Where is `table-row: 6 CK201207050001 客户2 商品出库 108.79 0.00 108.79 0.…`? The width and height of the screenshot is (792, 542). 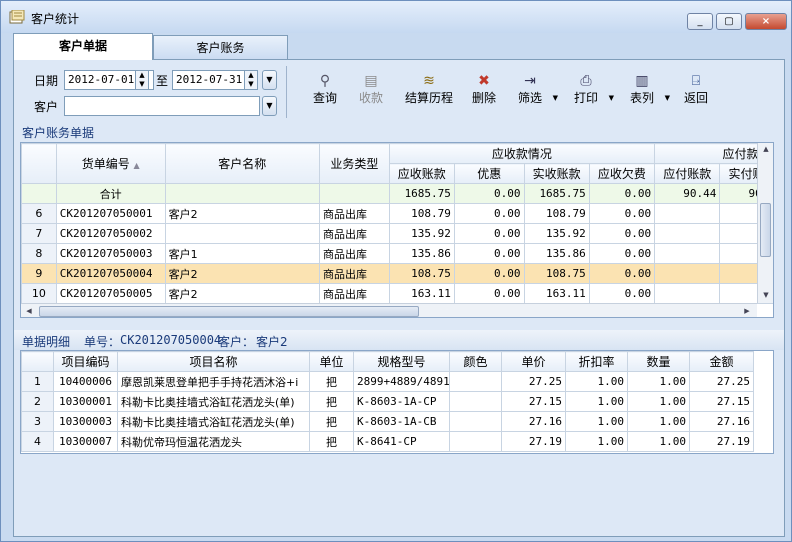 table-row: 6 CK201207050001 客户2 商品出库 108.79 0.00 108.79 0.… is located at coordinates (397, 213).